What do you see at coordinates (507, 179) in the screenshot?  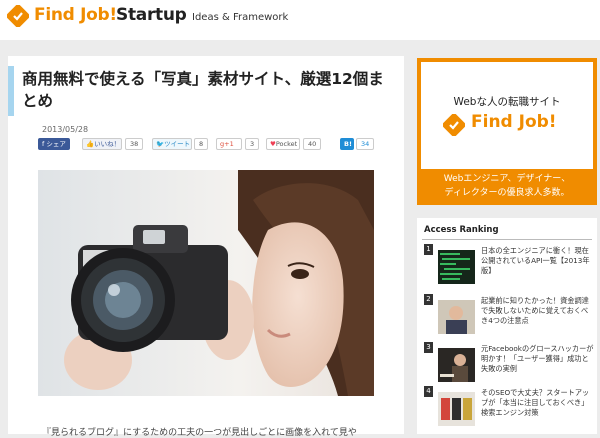 I see `ad-description-line1: Webエンジニア、デザイナー、` at bounding box center [507, 179].